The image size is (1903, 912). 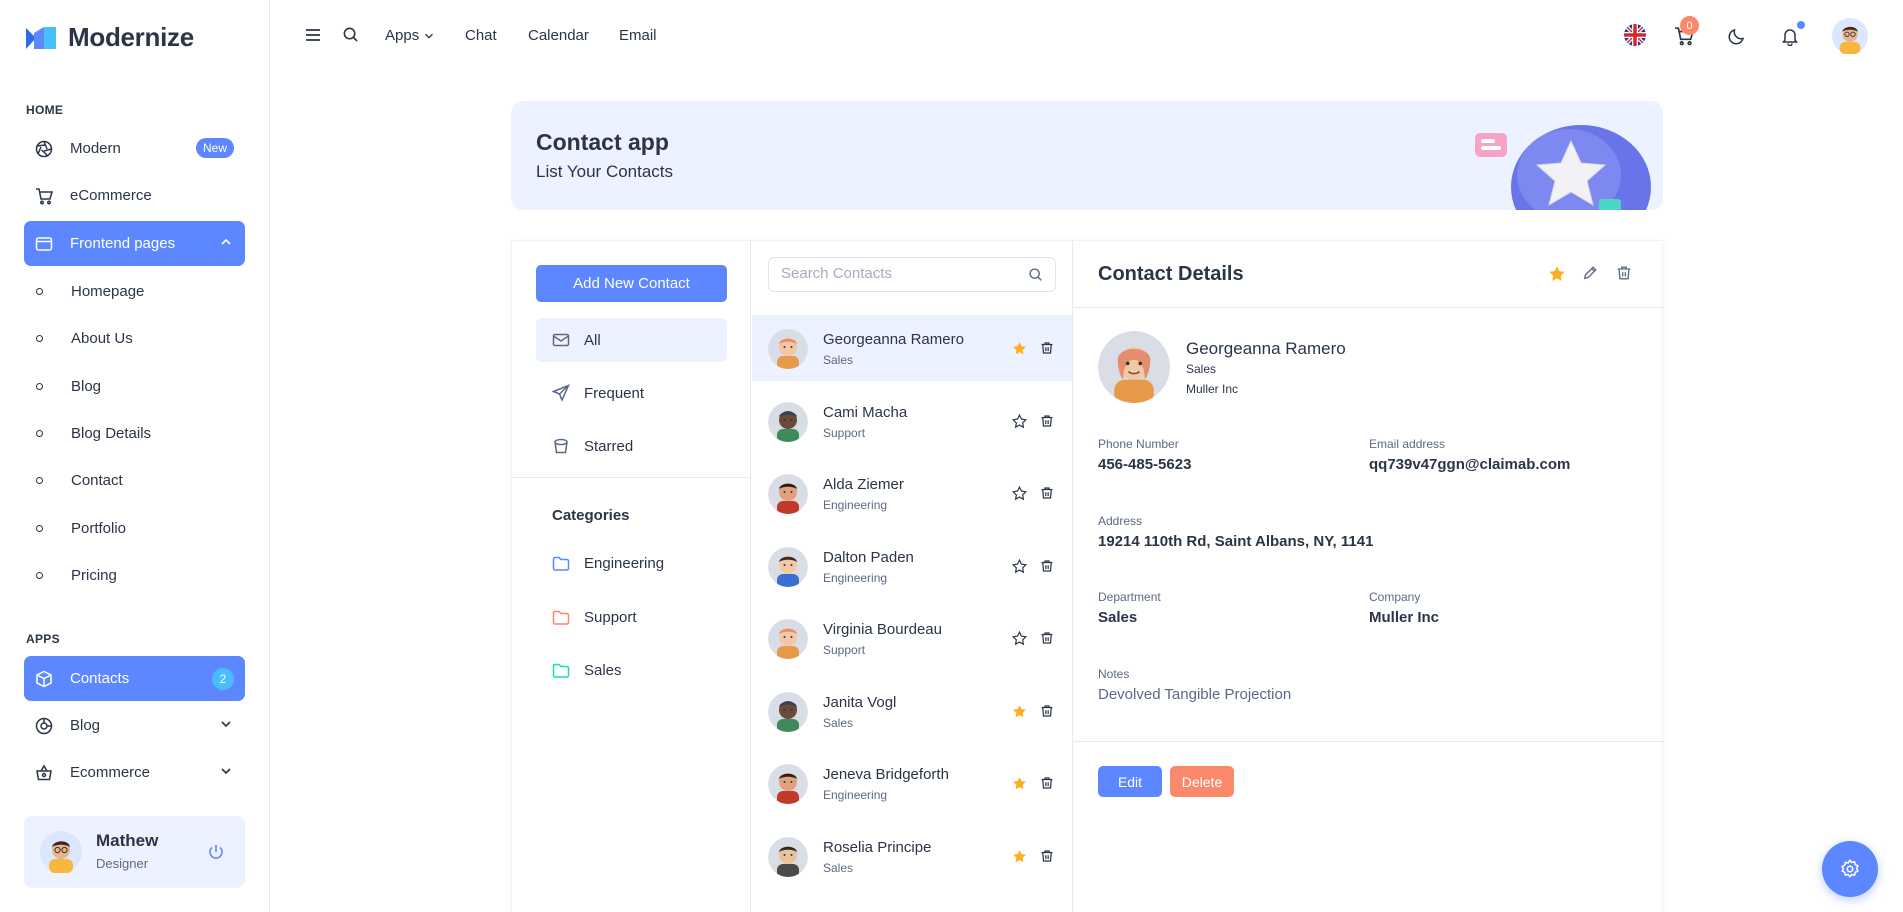 What do you see at coordinates (134, 338) in the screenshot?
I see `sidebar-subitem-about-us: About Us` at bounding box center [134, 338].